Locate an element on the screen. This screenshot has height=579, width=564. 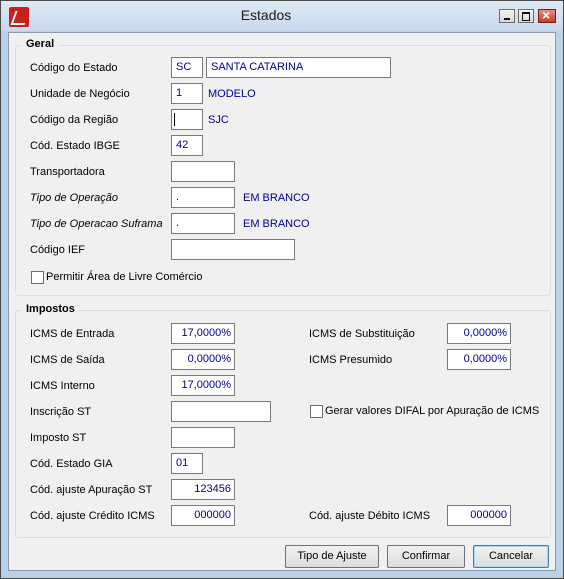
inscricao-st-input is located at coordinates (221, 411).